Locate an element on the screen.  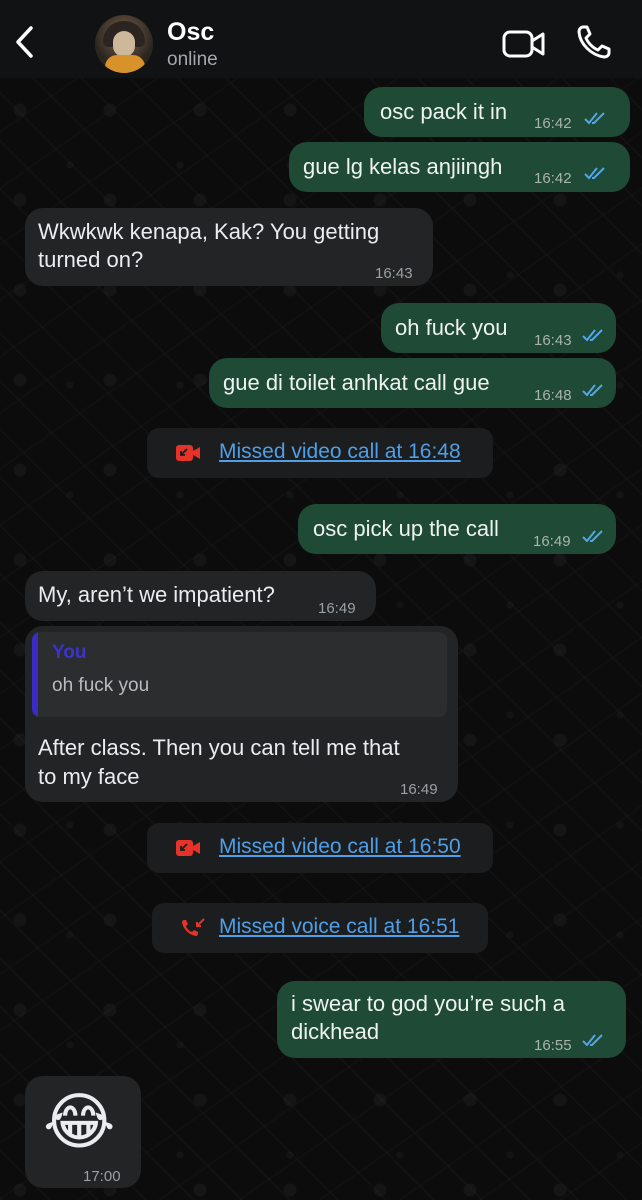
missed-call-notice: Missed voice call at 16:51 is located at coordinates (320, 928).